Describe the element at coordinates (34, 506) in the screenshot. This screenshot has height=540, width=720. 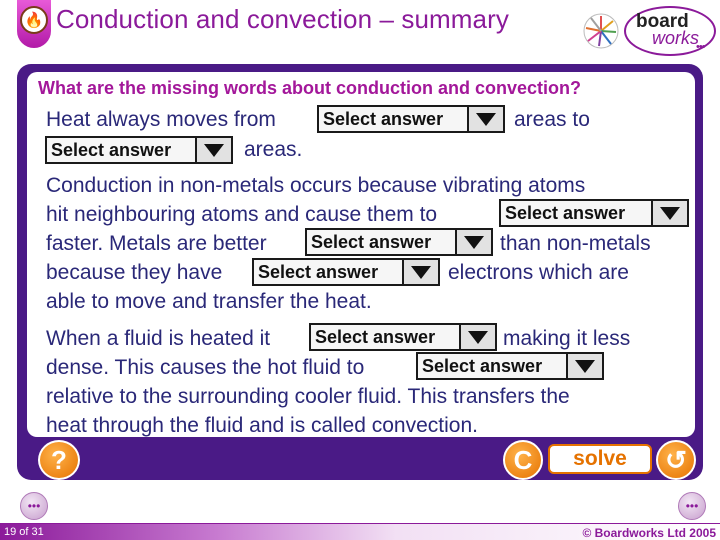
I see `previous-slide-button: •••` at that location.